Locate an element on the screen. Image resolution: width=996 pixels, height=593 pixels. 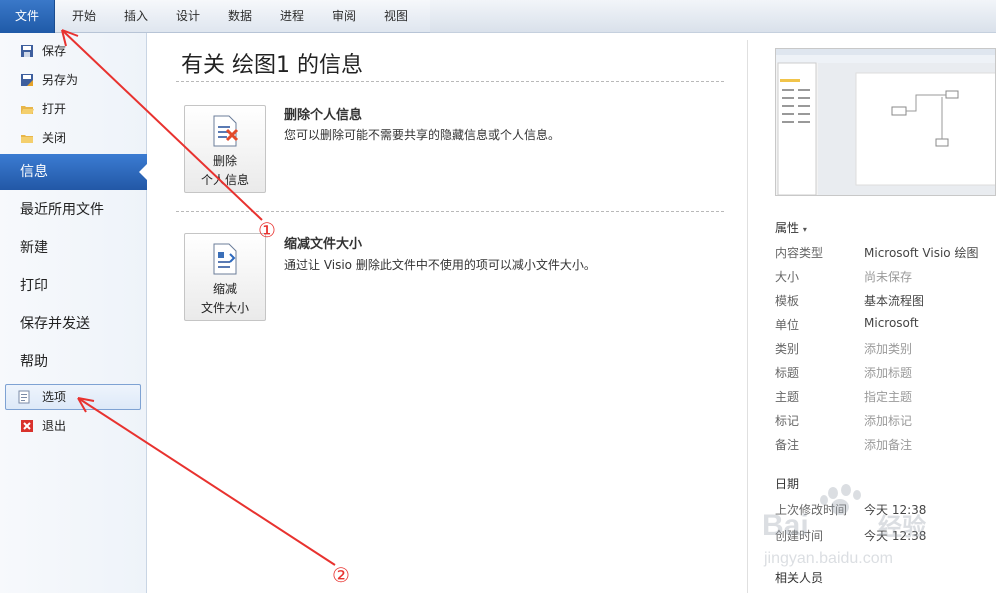
options-command: 选项 is located at coordinates (73, 397).